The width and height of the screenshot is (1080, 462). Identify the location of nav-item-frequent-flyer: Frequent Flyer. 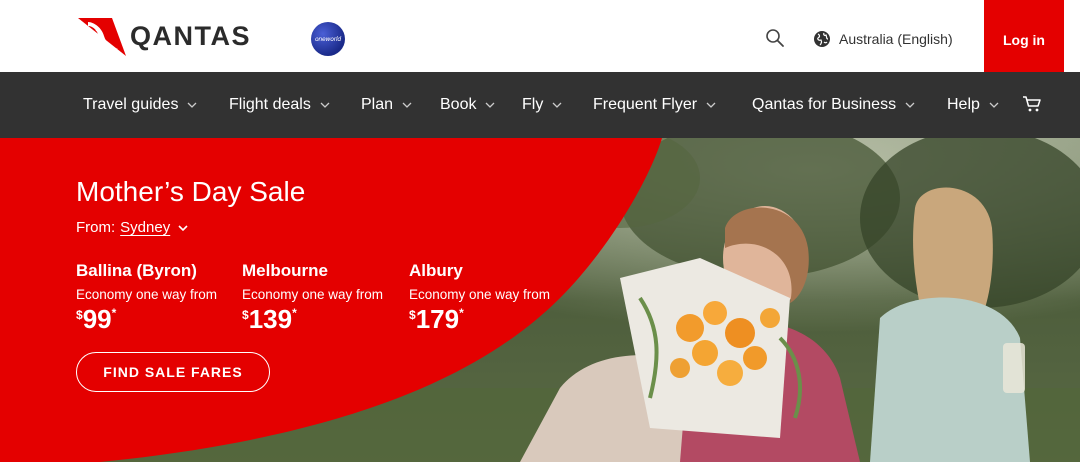
(654, 105).